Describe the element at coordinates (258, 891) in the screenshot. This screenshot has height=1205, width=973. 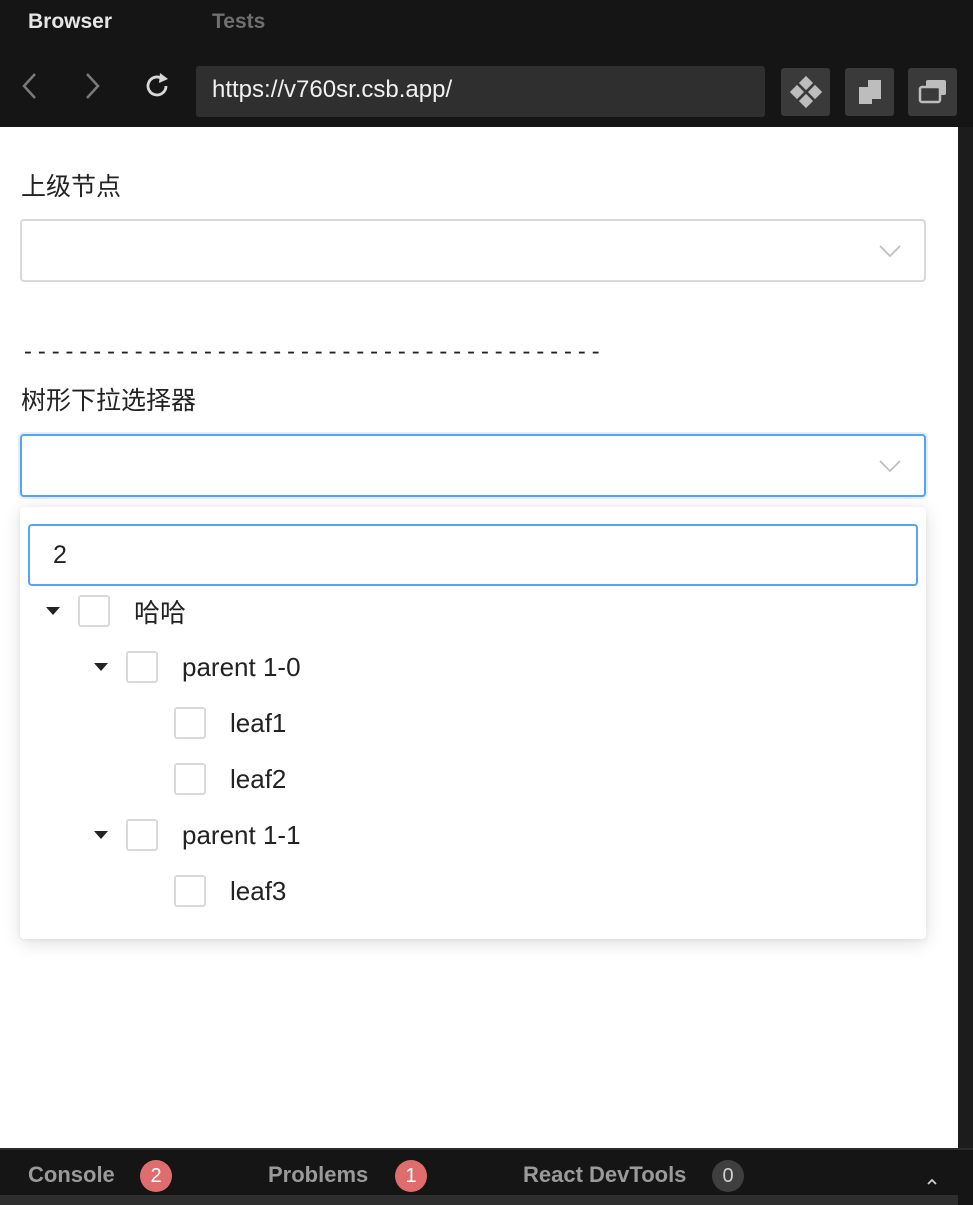
I see `tree-node-label: leaf3` at that location.